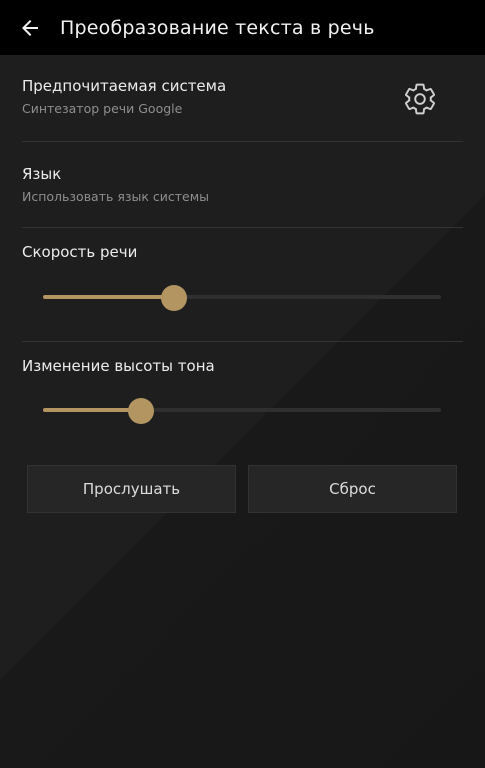 The width and height of the screenshot is (485, 768). Describe the element at coordinates (116, 196) in the screenshot. I see `language-summary: Использовать язык системы` at that location.